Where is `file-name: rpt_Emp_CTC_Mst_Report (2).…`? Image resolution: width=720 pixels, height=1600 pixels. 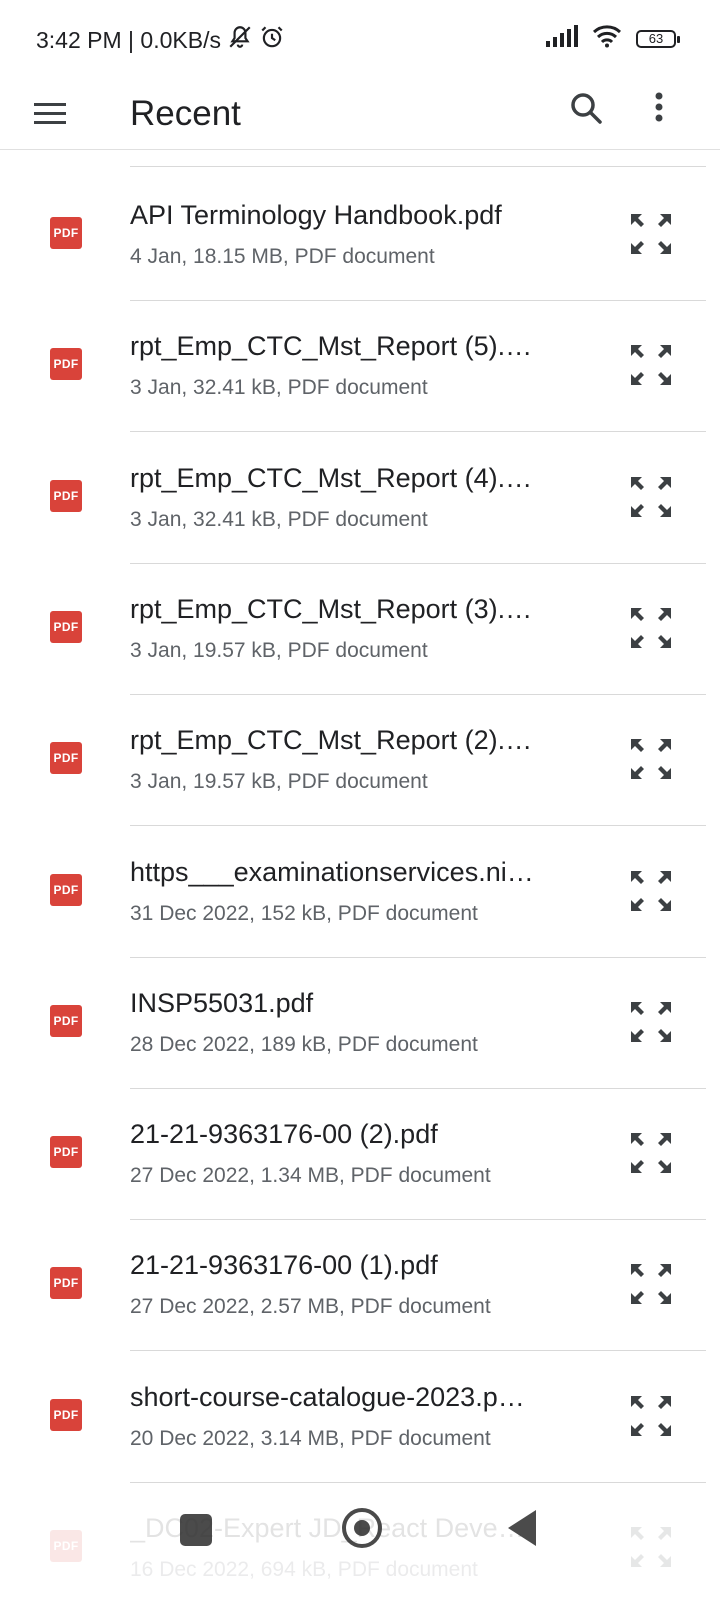 file-name: rpt_Emp_CTC_Mst_Report (2).… is located at coordinates (331, 740).